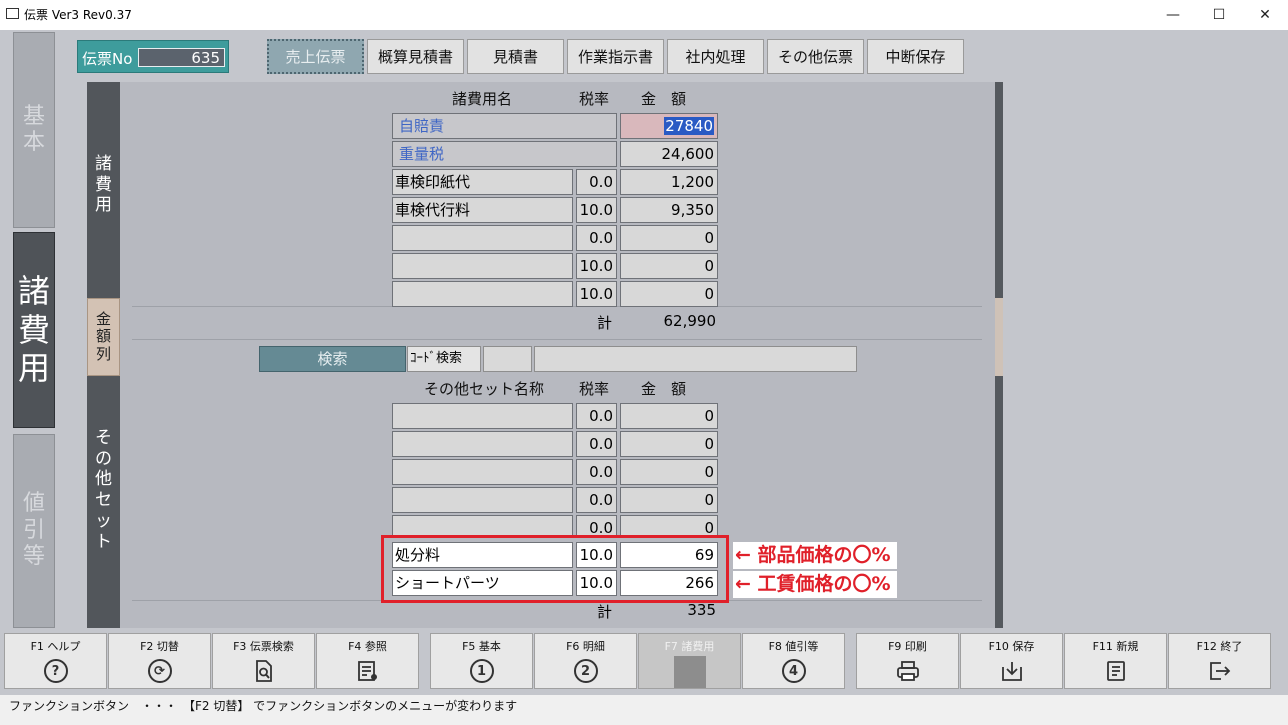 This screenshot has width=1288, height=725. What do you see at coordinates (915, 56) in the screenshot?
I see `tab-chudan-hozon: 中断保存` at bounding box center [915, 56].